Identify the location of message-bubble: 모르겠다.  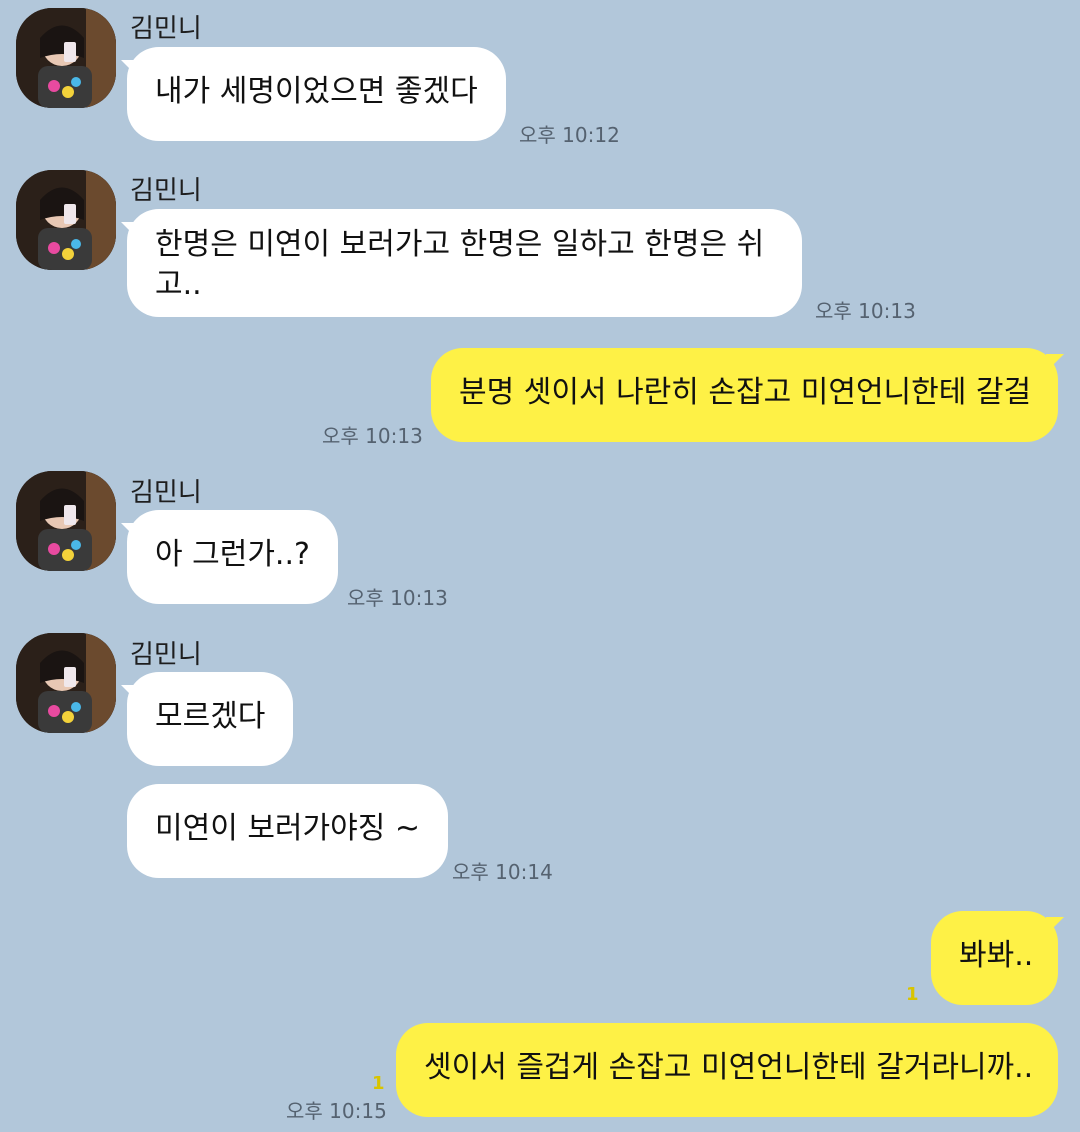
(210, 719).